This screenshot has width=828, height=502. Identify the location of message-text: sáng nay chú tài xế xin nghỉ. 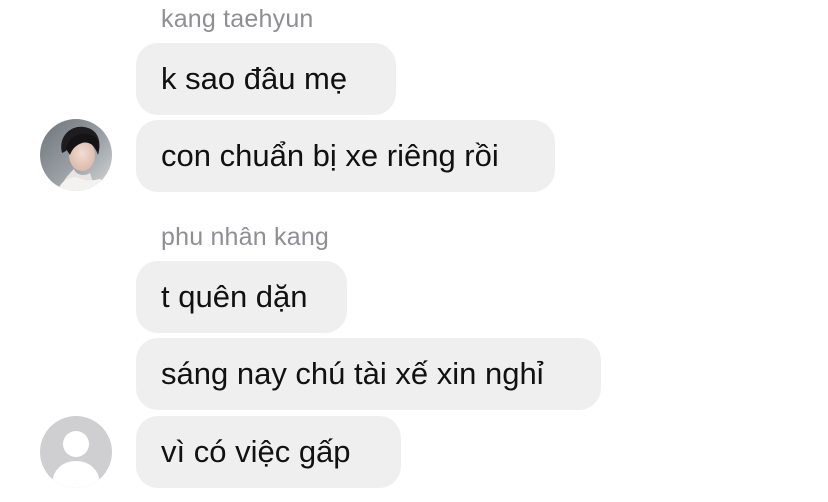
(352, 373).